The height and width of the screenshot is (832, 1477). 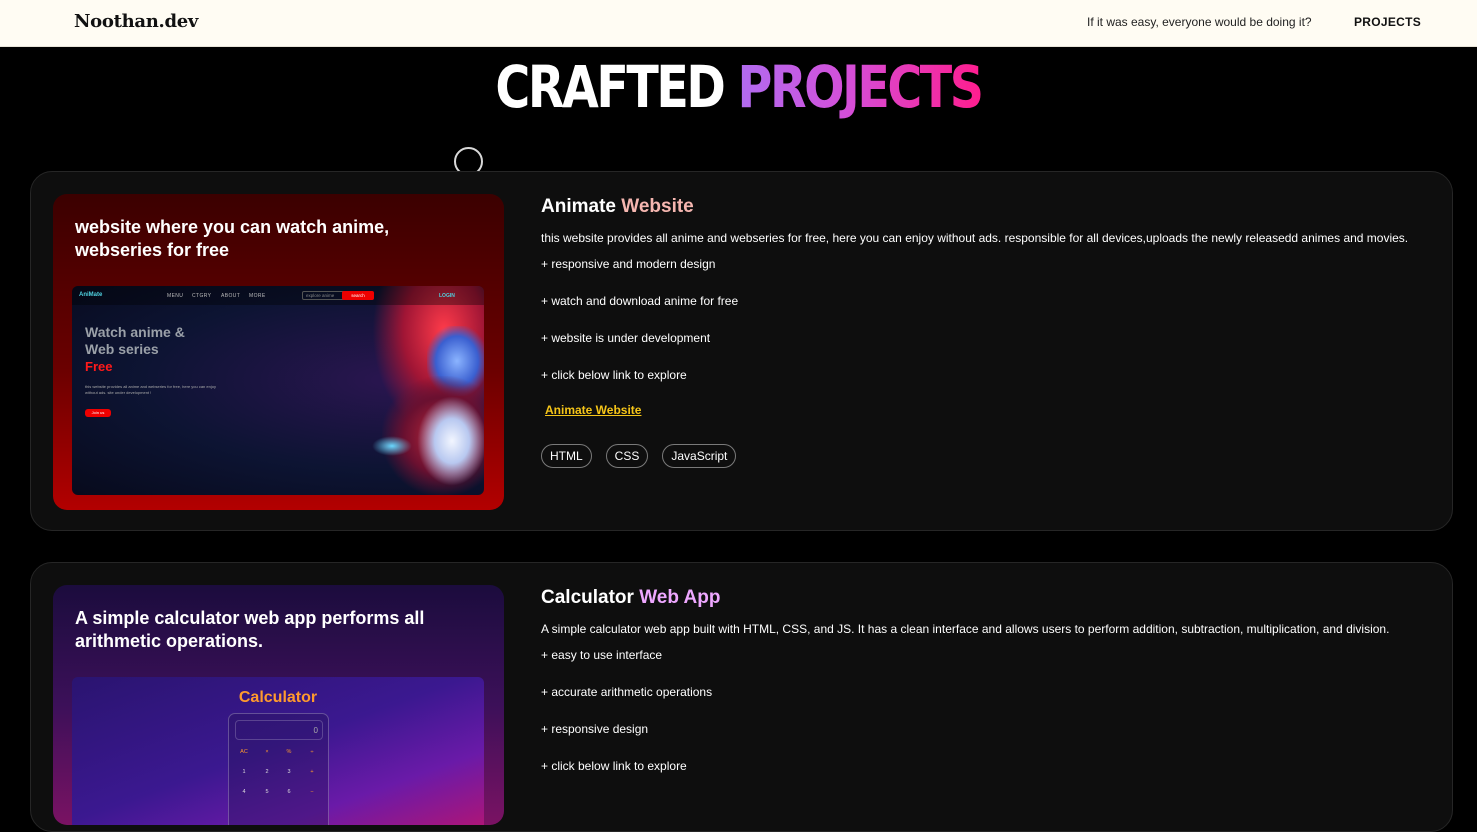 What do you see at coordinates (312, 772) in the screenshot?
I see `calculator-key: +` at bounding box center [312, 772].